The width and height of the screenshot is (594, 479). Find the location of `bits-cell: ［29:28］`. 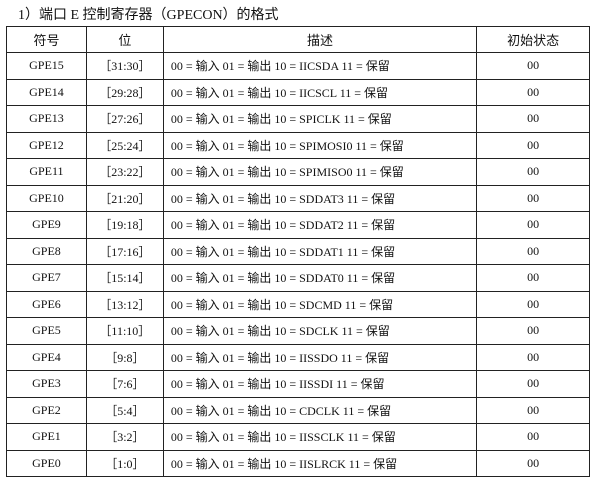

bits-cell: ［29:28］ is located at coordinates (124, 92).